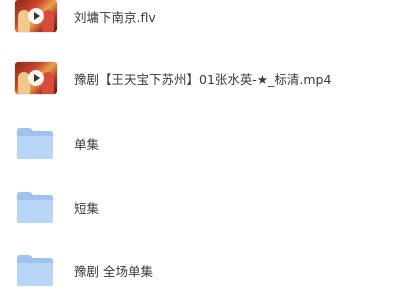  I want to click on folder-name: 豫剧 全场单集, so click(113, 271).